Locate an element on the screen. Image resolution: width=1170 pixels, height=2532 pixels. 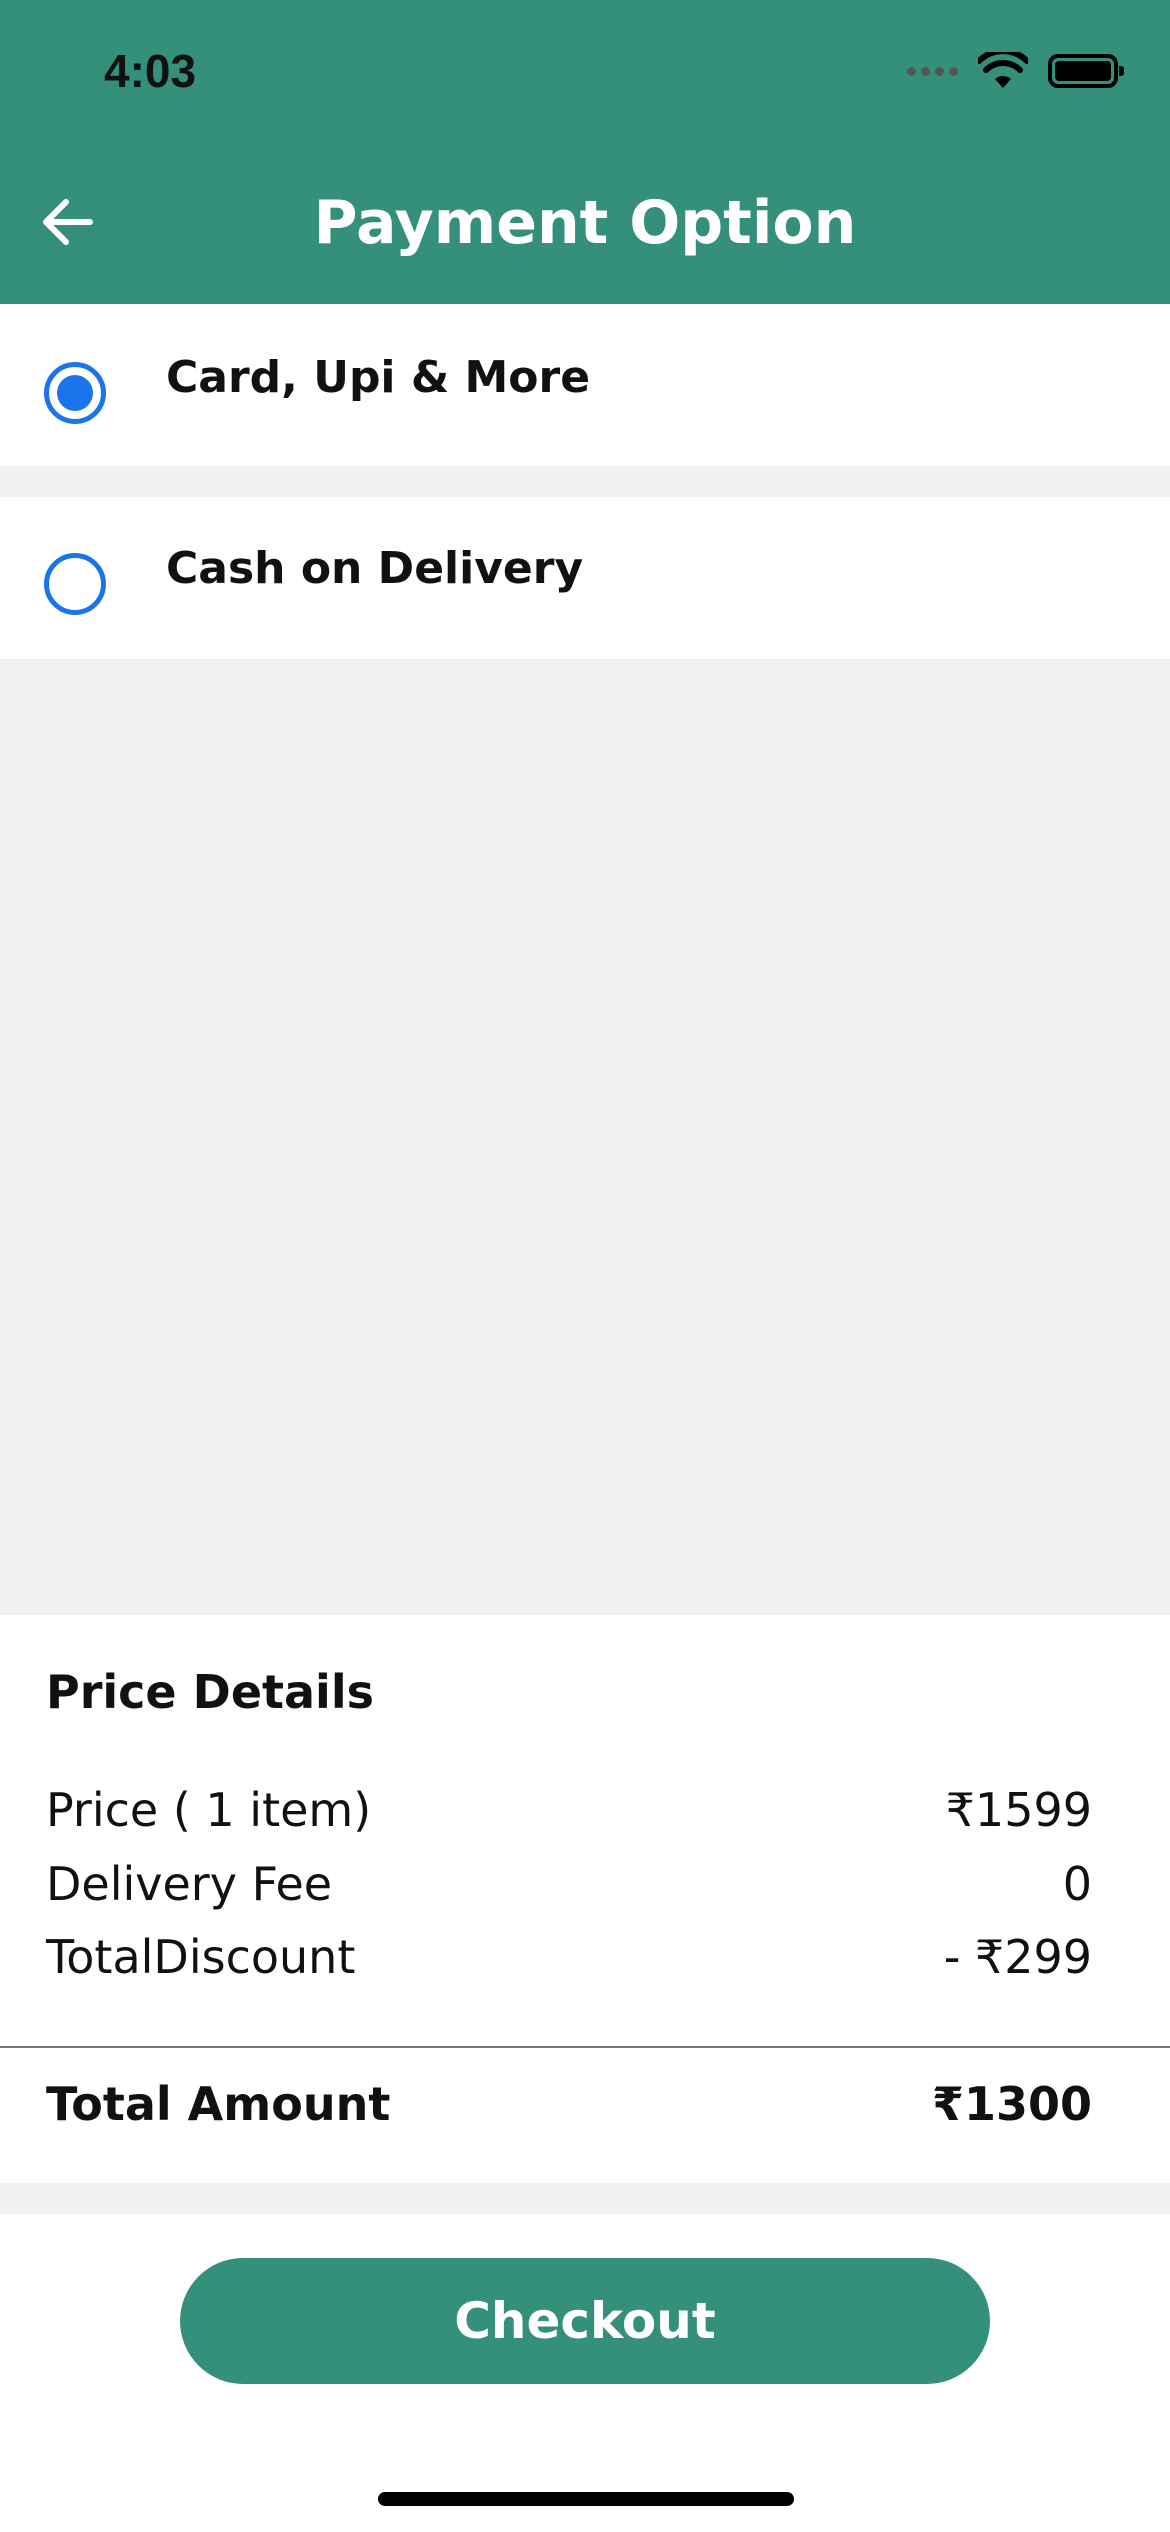
radio-selected-icon is located at coordinates (75, 393).